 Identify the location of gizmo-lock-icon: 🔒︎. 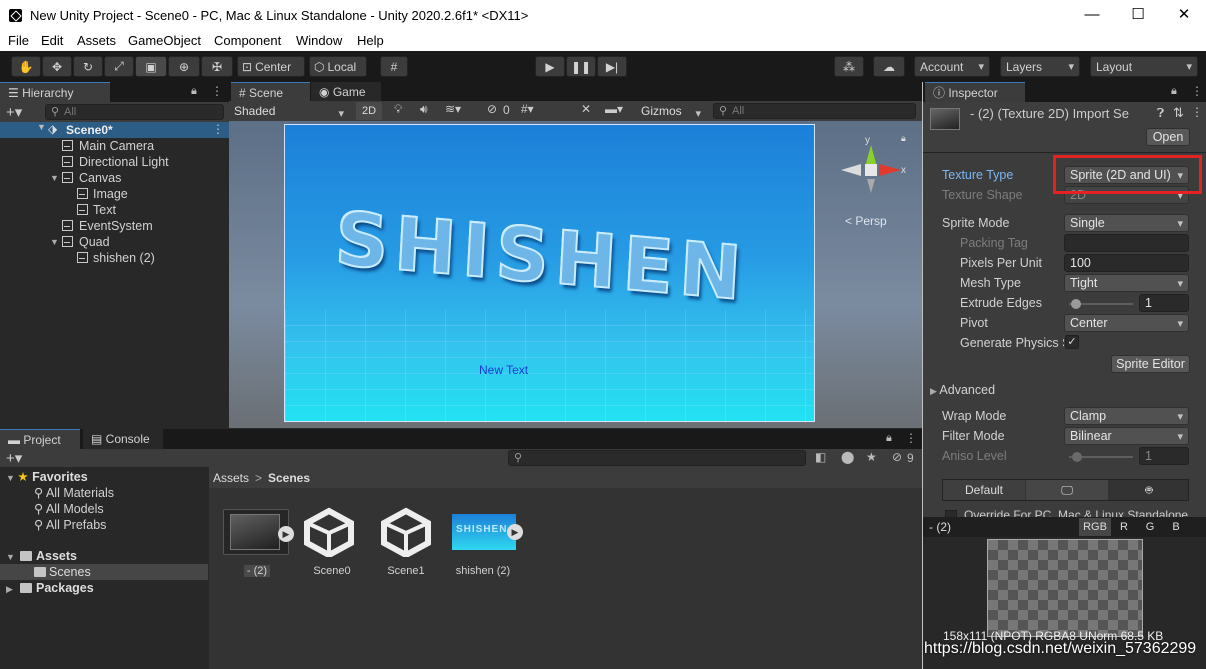
(903, 138).